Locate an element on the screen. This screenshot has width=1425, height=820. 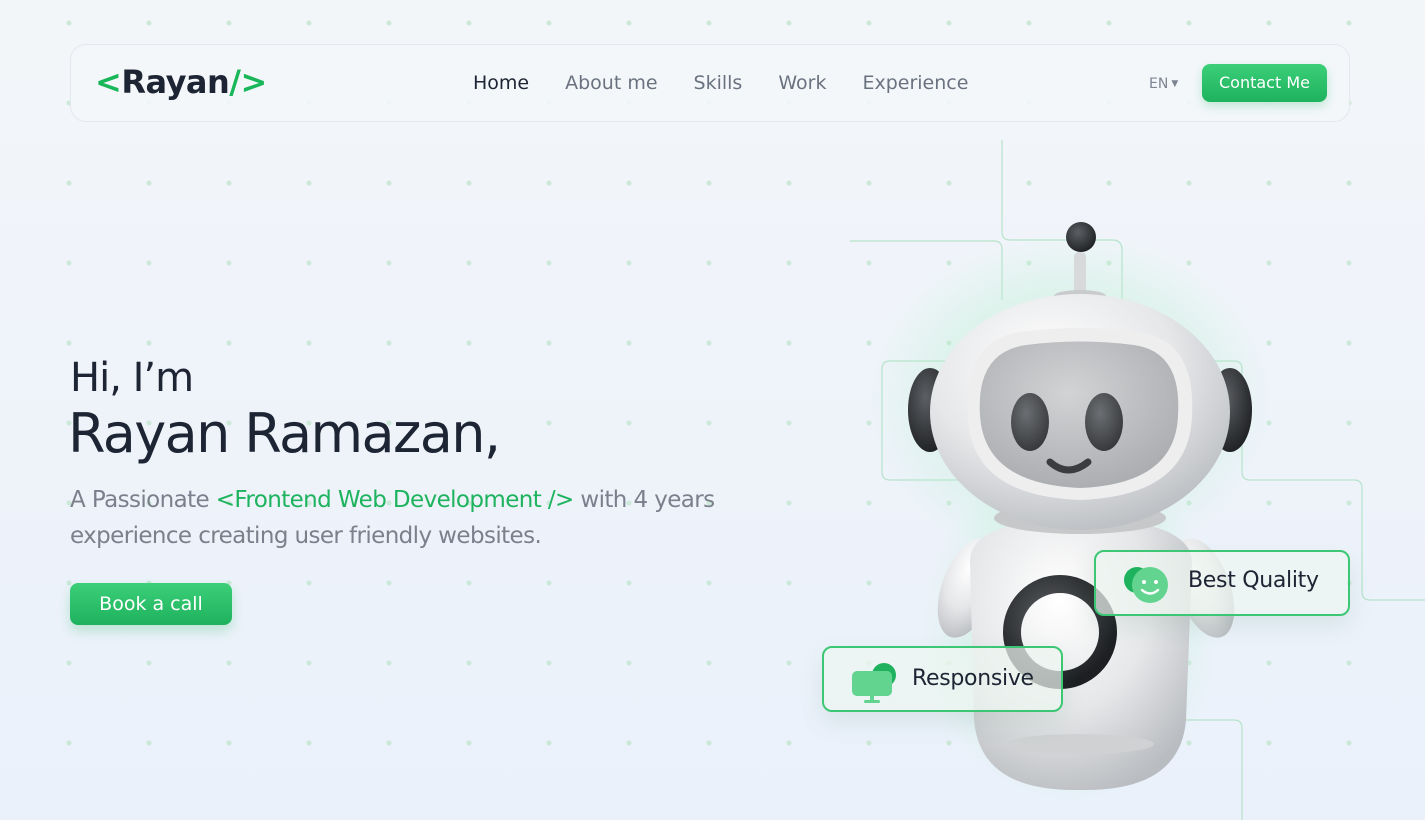
hero-greeting: Hi, I’m is located at coordinates (132, 378).